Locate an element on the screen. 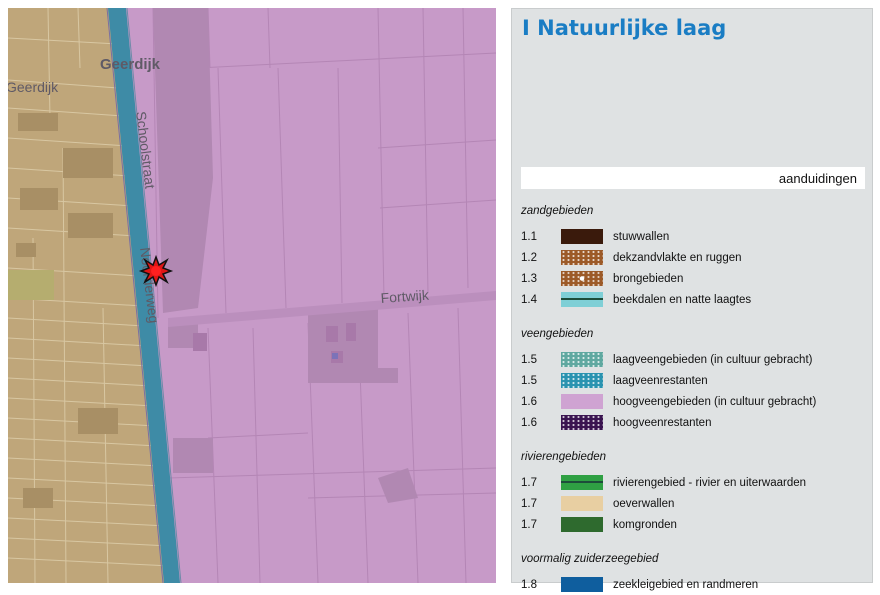  legend-item-label: zeekleigebied en randmeren is located at coordinates (686, 584).